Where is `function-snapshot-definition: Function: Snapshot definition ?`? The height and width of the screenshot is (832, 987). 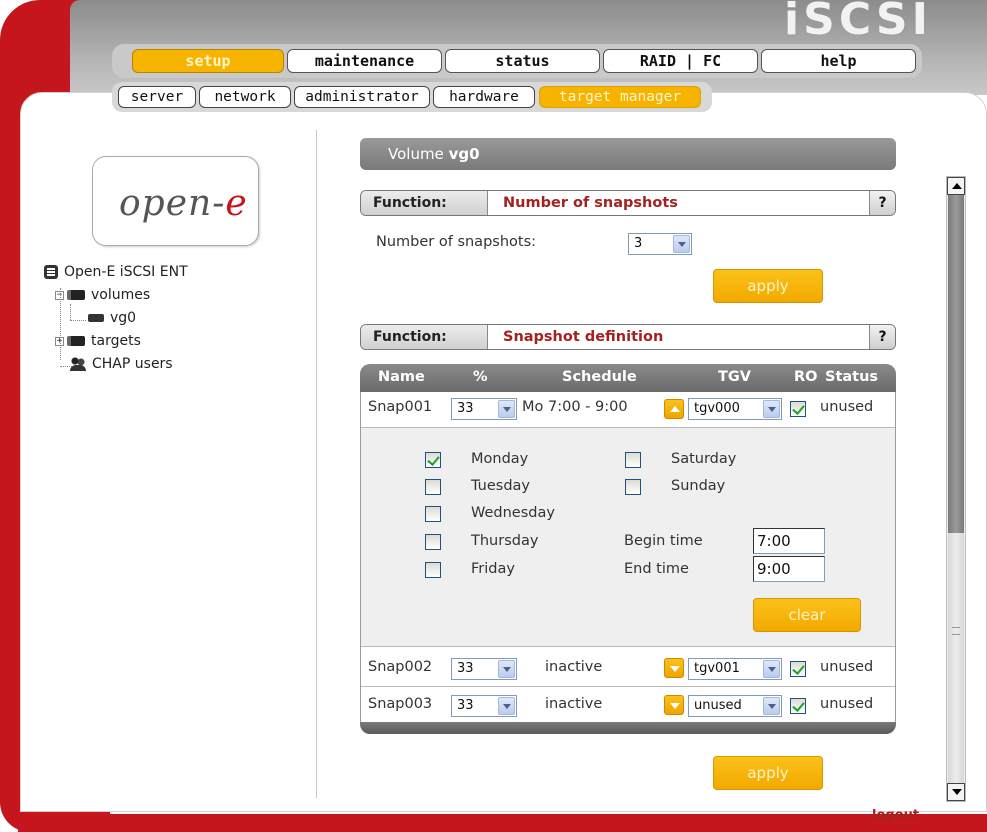
function-snapshot-definition: Function: Snapshot definition ? is located at coordinates (628, 337).